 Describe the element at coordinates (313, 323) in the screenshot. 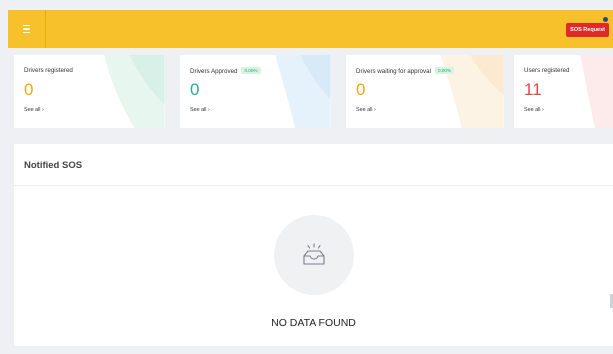

I see `empty-state-text: NO DATA FOUND` at that location.